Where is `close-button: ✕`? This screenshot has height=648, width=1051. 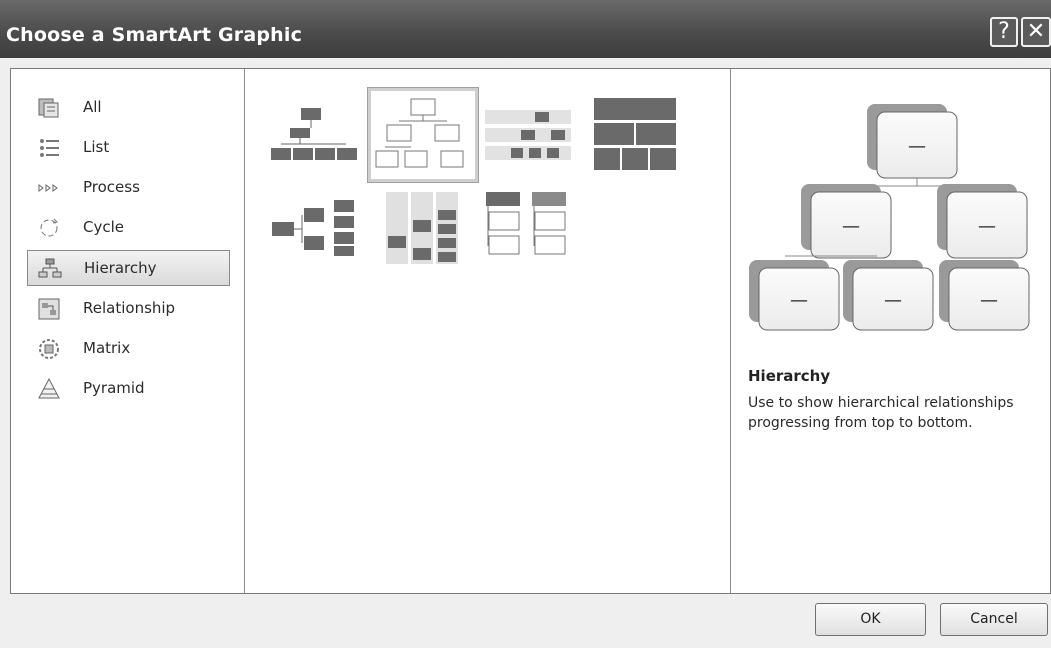 close-button: ✕ is located at coordinates (1036, 32).